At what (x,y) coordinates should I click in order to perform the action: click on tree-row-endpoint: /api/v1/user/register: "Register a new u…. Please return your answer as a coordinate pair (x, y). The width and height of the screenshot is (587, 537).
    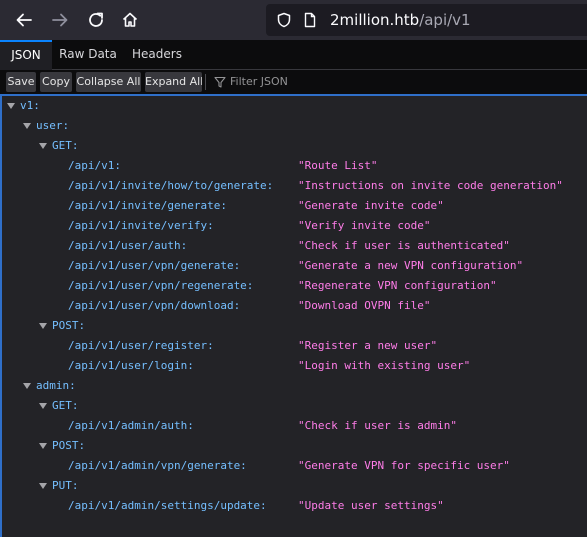
    Looking at the image, I should click on (294, 346).